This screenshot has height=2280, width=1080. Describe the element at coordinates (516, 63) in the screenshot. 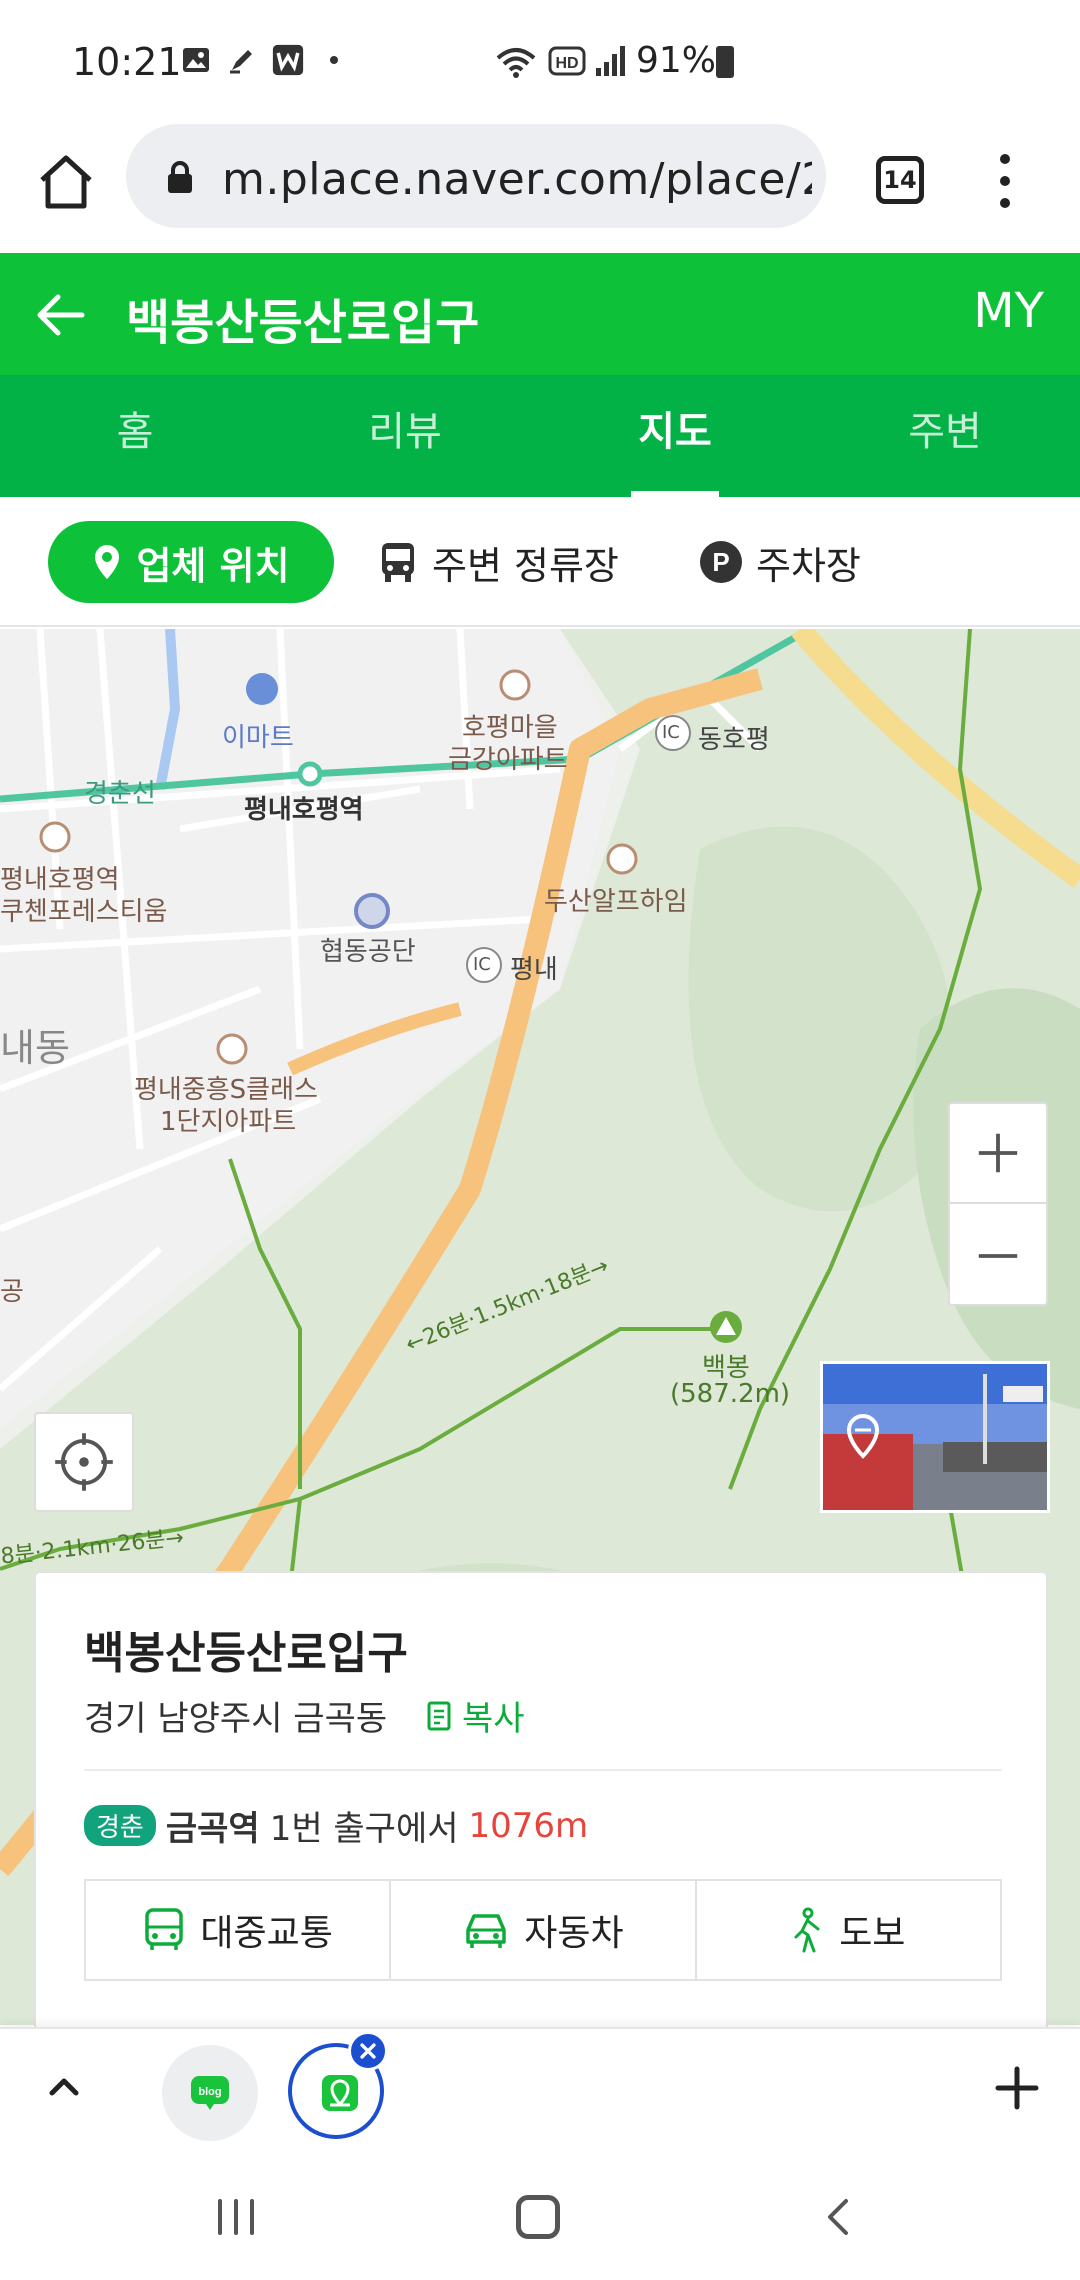

I see `wifi-icon` at that location.